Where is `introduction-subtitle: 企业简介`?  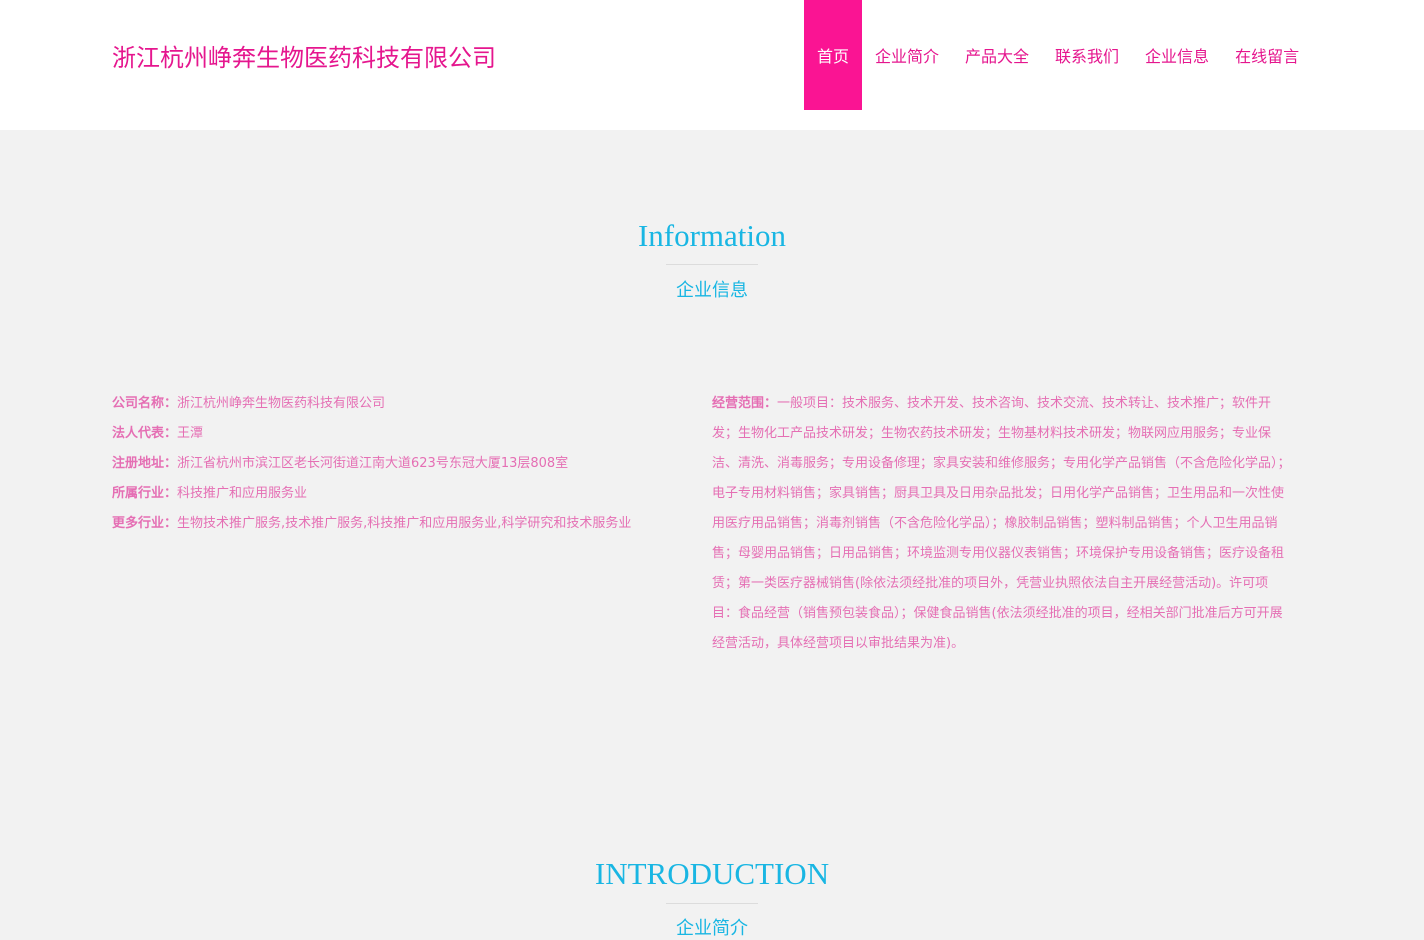 introduction-subtitle: 企业简介 is located at coordinates (712, 928).